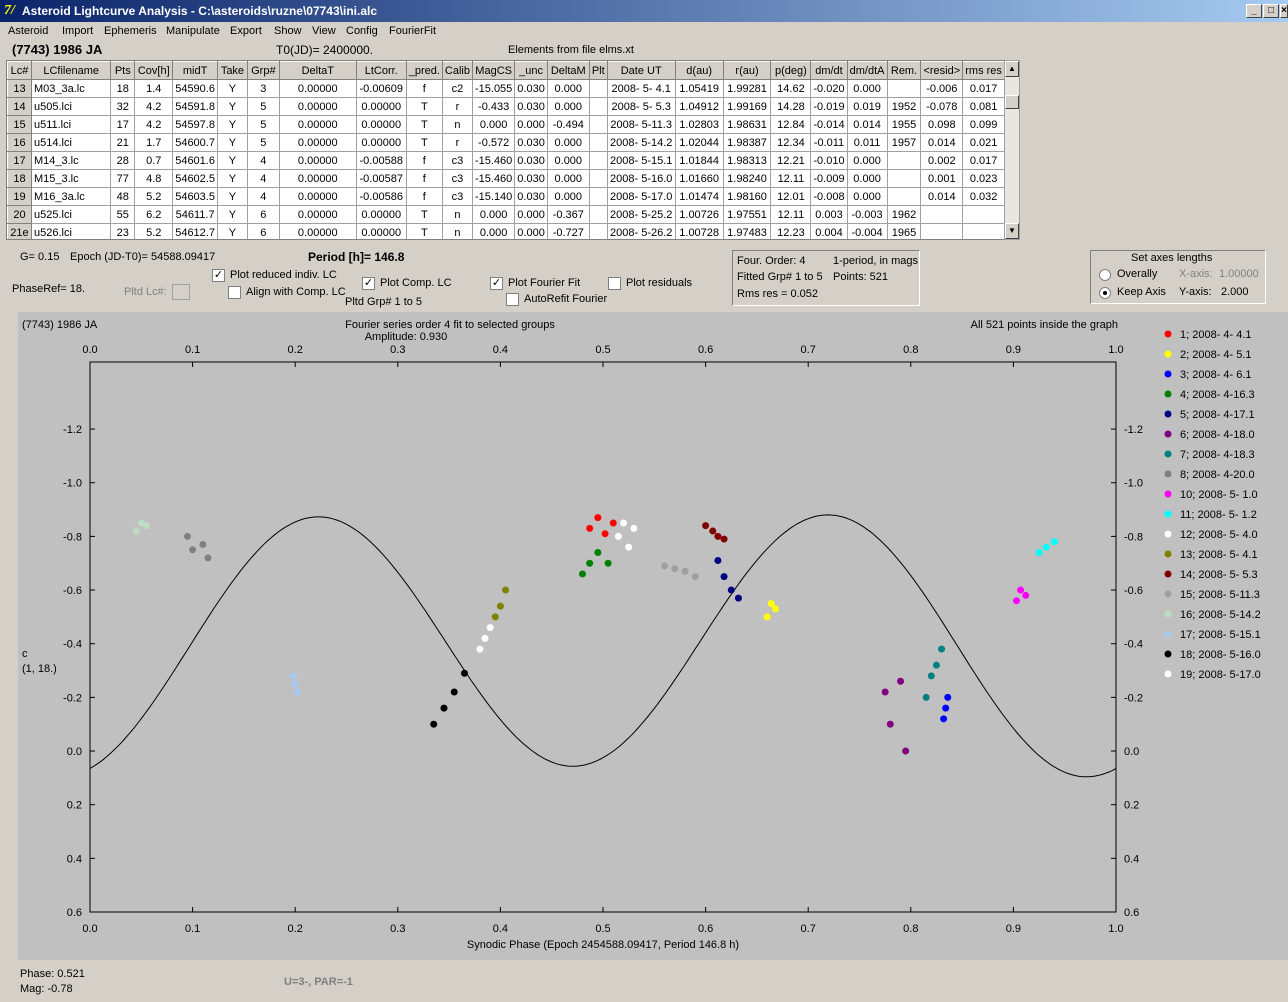  What do you see at coordinates (381, 88) in the screenshot?
I see `table-cell: -0.00609` at bounding box center [381, 88].